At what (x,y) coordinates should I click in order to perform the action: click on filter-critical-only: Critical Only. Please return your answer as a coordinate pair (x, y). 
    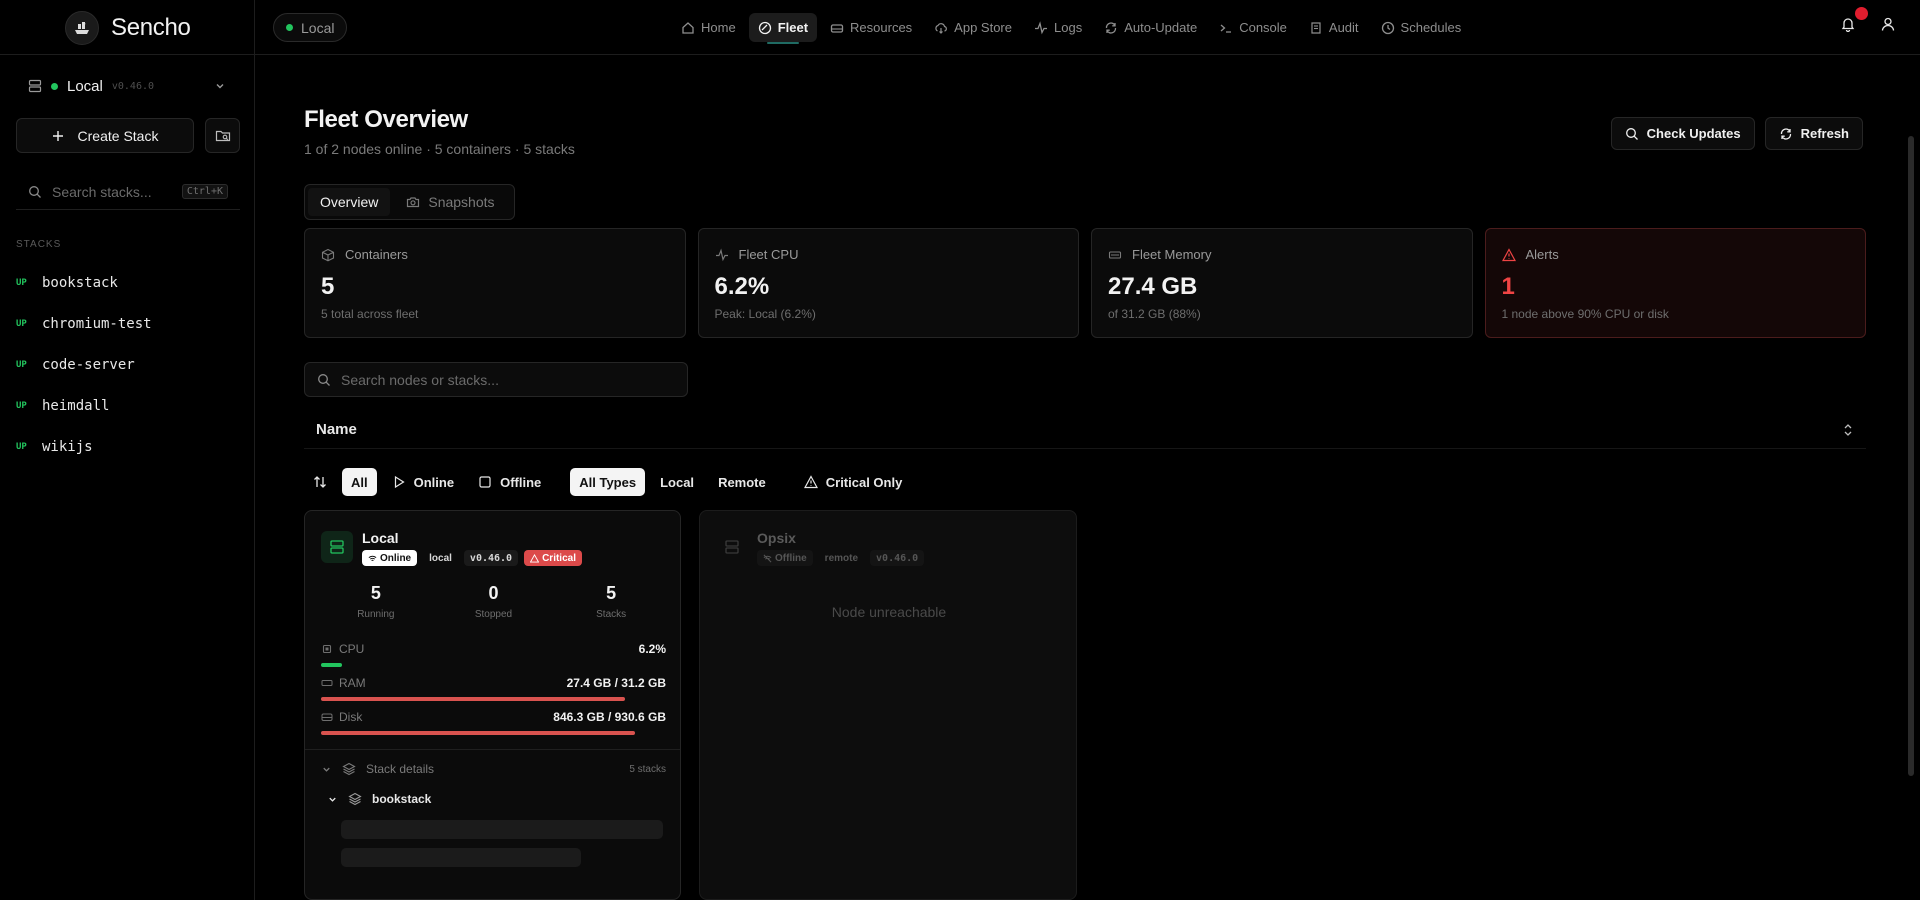
    Looking at the image, I should click on (853, 482).